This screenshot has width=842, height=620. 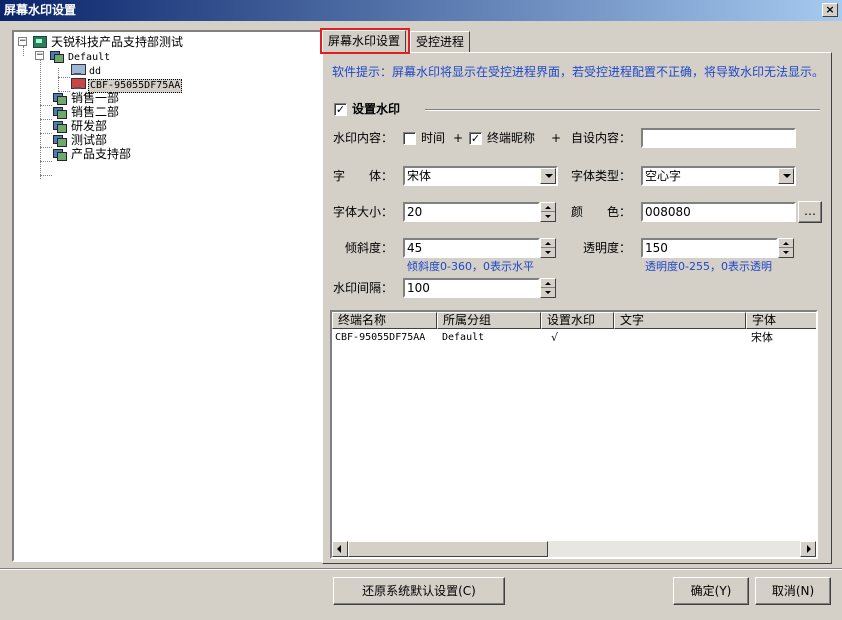 I want to click on tree-node-root: 天锐科技产品支持部测试, so click(x=108, y=42).